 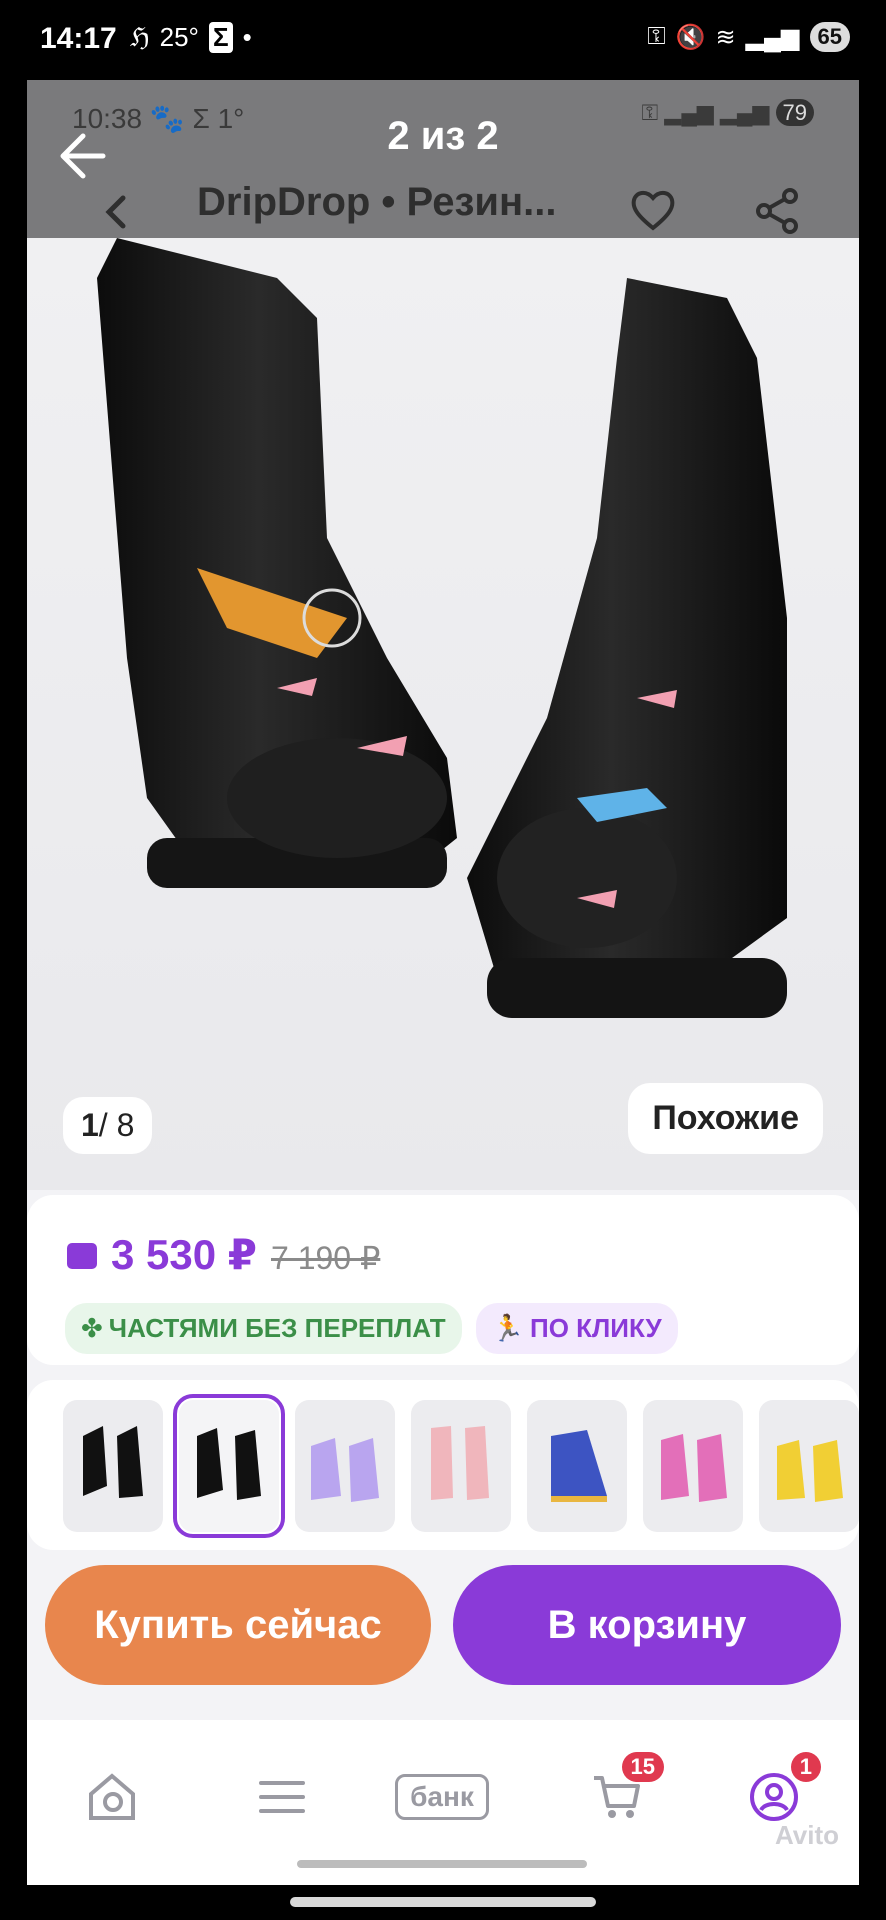 I want to click on price-current: 3 530 ₽, so click(x=184, y=1254).